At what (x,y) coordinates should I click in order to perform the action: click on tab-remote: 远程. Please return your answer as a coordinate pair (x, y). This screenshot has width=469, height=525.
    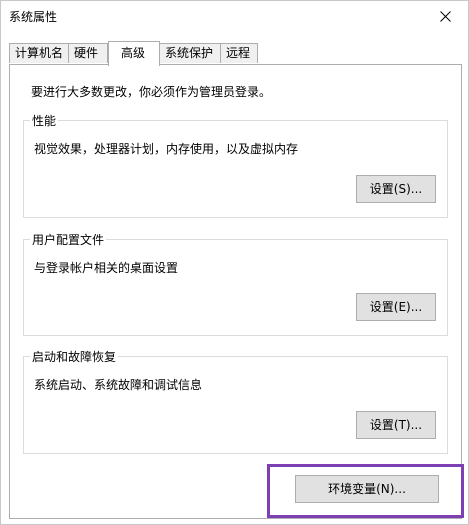
    Looking at the image, I should click on (239, 53).